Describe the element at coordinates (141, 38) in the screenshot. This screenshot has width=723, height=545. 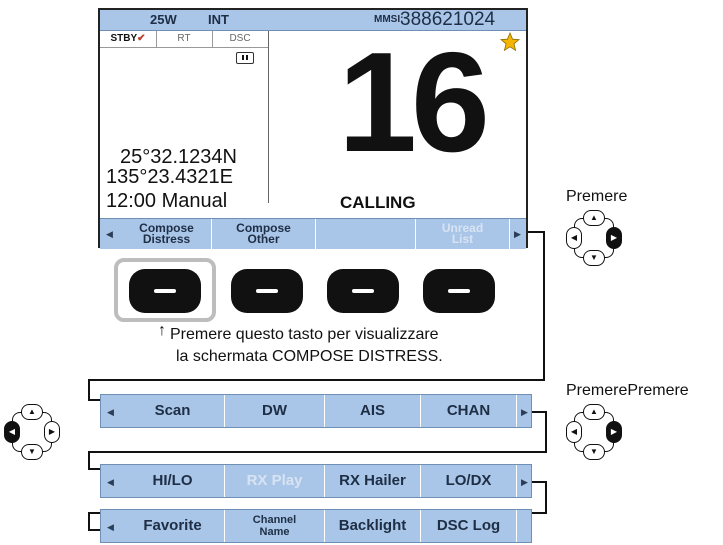
I see `check-icon: ✔` at that location.